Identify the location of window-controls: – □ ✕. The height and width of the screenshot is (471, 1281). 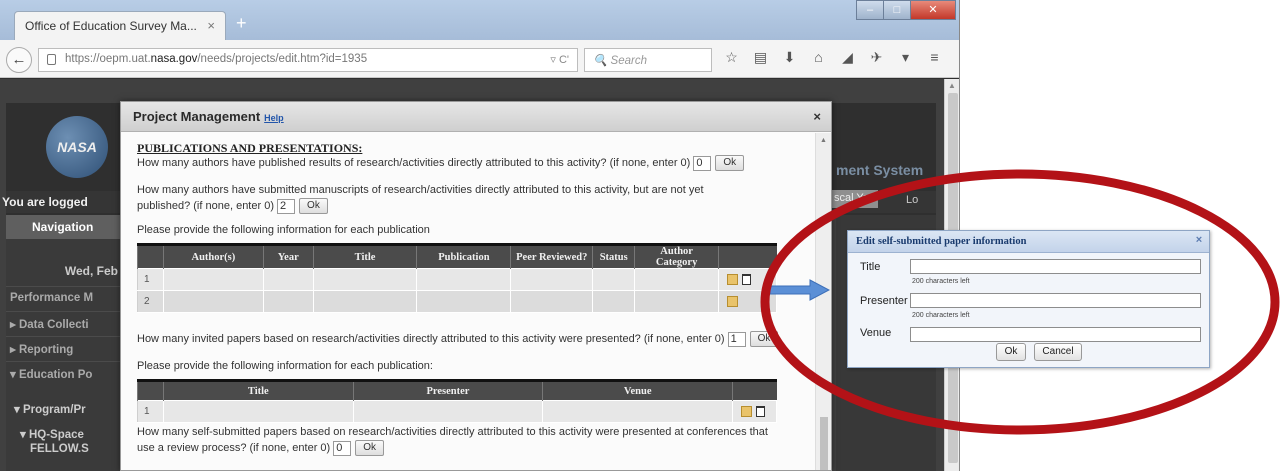
(906, 10).